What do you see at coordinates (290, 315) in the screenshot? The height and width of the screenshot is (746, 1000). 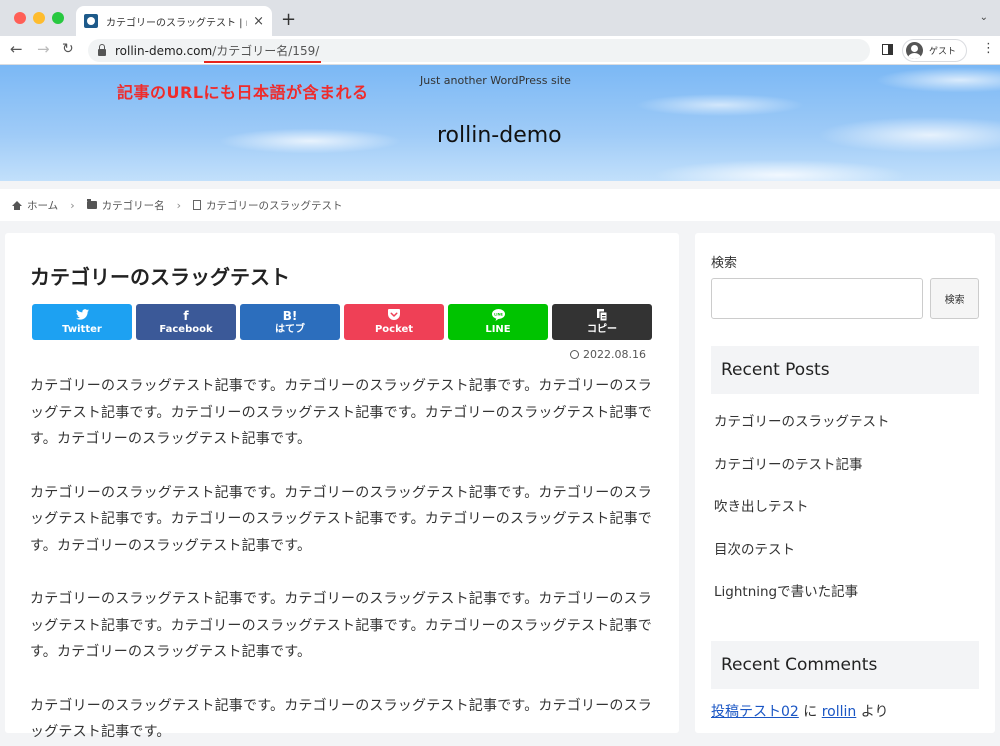 I see `hatena-bookmark-icon: B!` at bounding box center [290, 315].